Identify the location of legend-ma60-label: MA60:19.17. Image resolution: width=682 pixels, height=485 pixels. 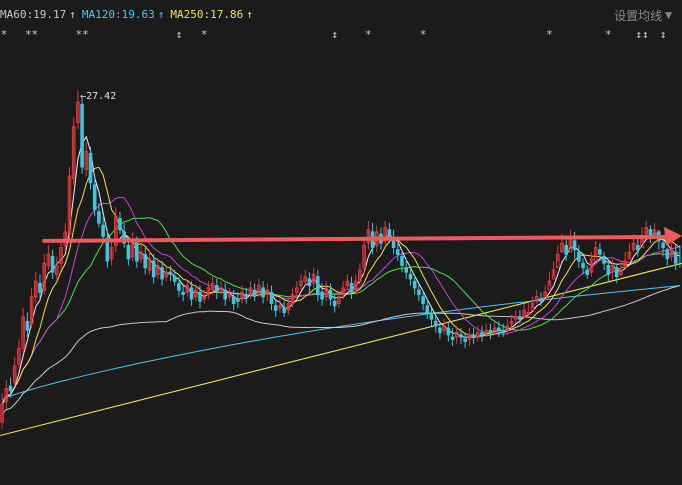
(33, 14).